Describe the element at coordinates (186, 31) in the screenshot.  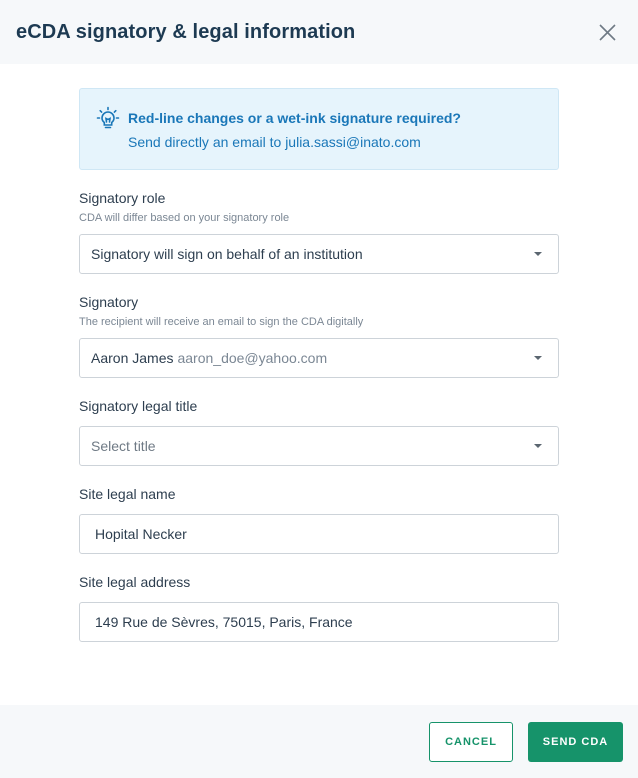
I see `modal-title: eCDA signatory & legal information` at that location.